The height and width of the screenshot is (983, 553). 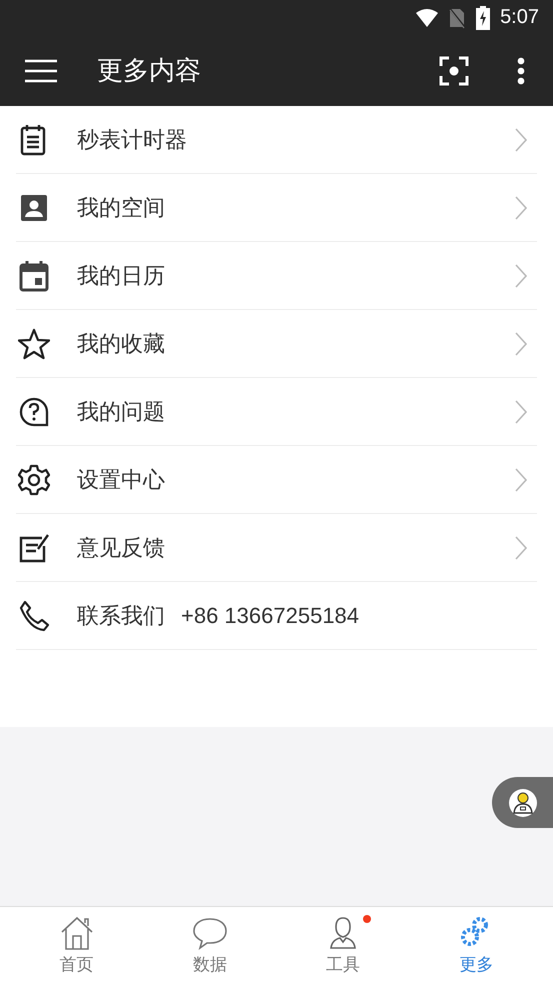 What do you see at coordinates (34, 344) in the screenshot?
I see `star-icon` at bounding box center [34, 344].